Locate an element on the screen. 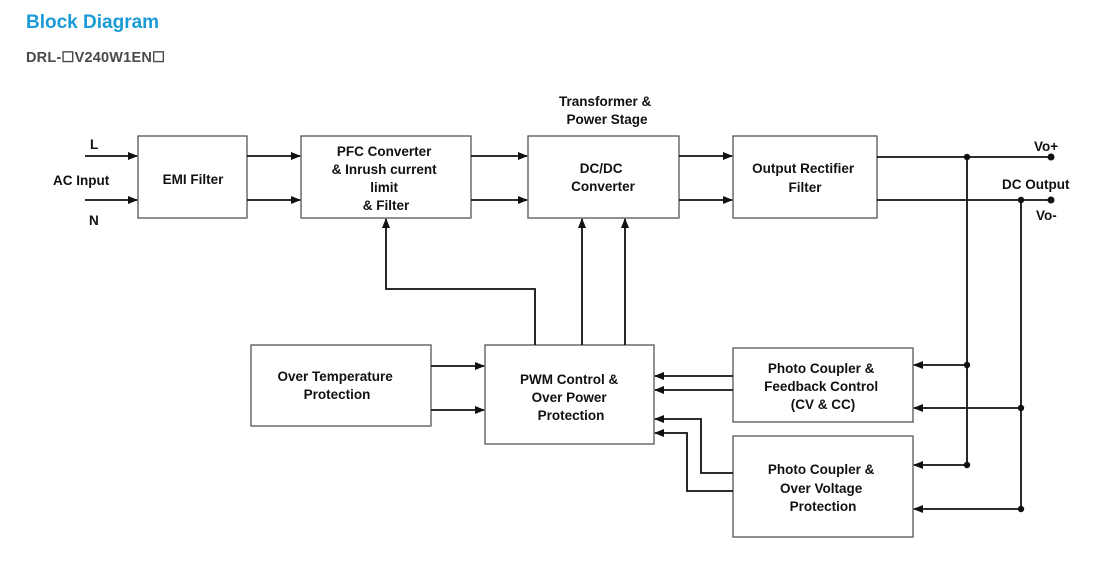 The image size is (1110, 564). block-pwm-control: PWM Control & Over Power Protection is located at coordinates (569, 394).